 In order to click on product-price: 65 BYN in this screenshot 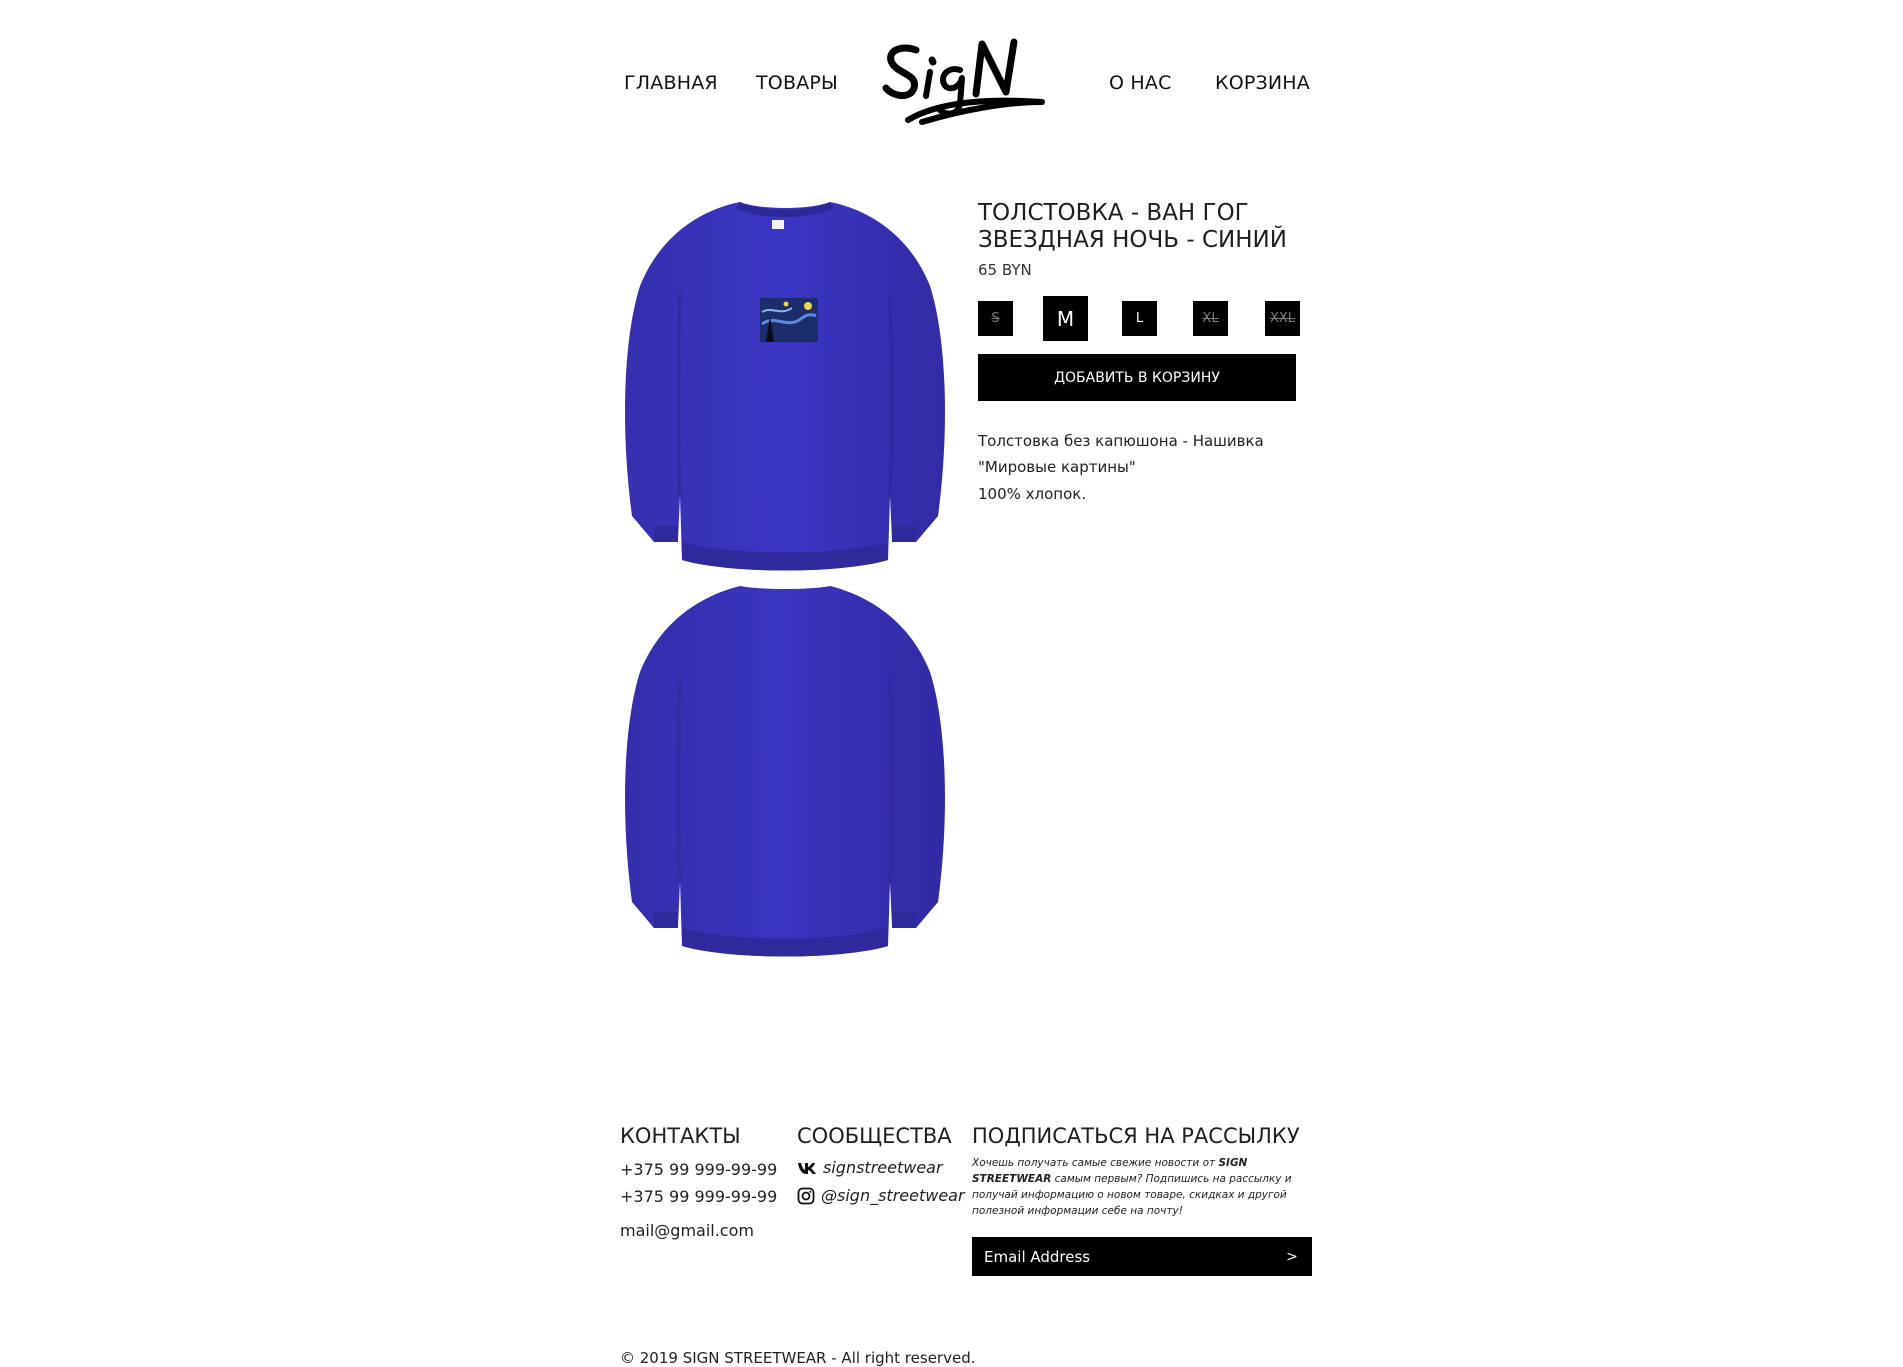, I will do `click(1005, 270)`.